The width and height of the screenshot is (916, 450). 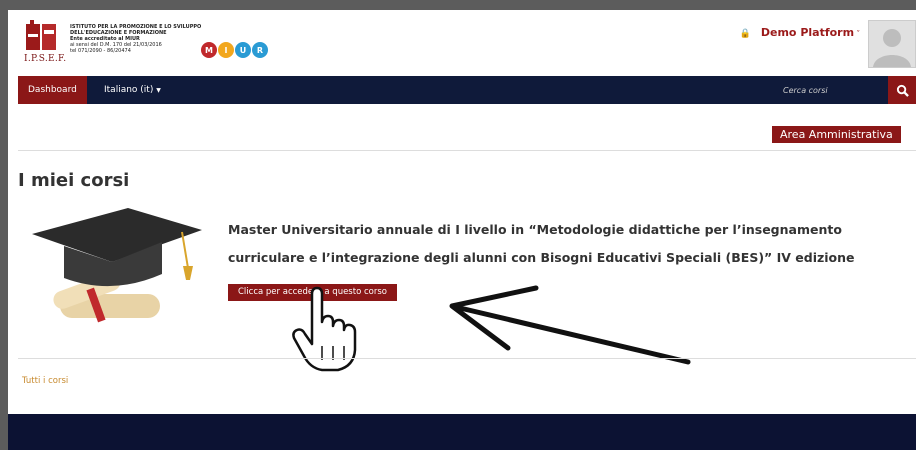 I want to click on page-title: I miei corsi, so click(x=74, y=180).